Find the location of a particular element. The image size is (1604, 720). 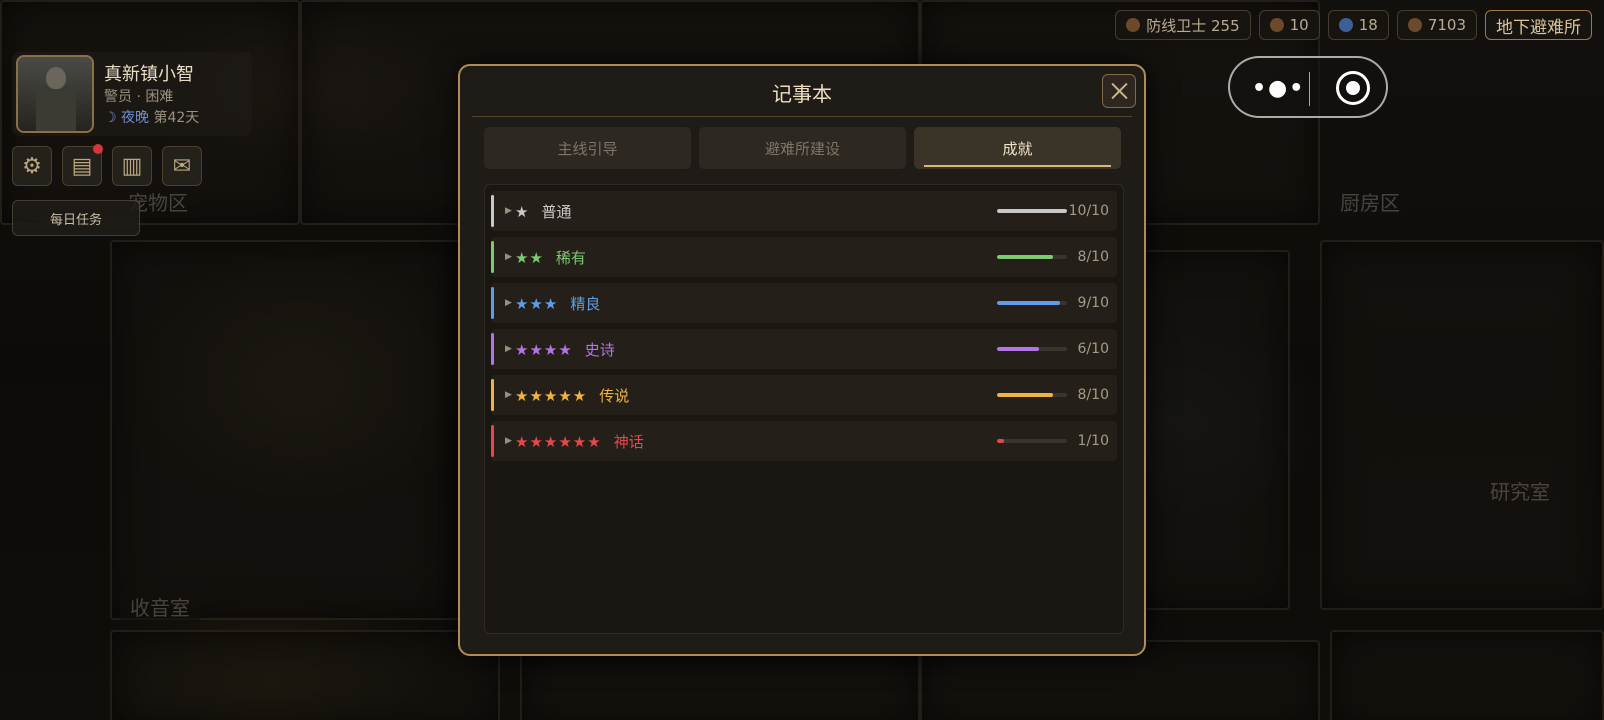

rarity-label: ★★★★★ 传说 is located at coordinates (572, 395).